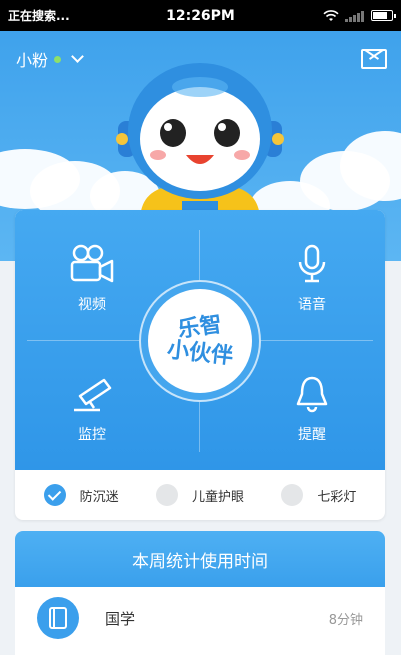  What do you see at coordinates (166, 495) in the screenshot?
I see `checkbox-eye-care` at bounding box center [166, 495].